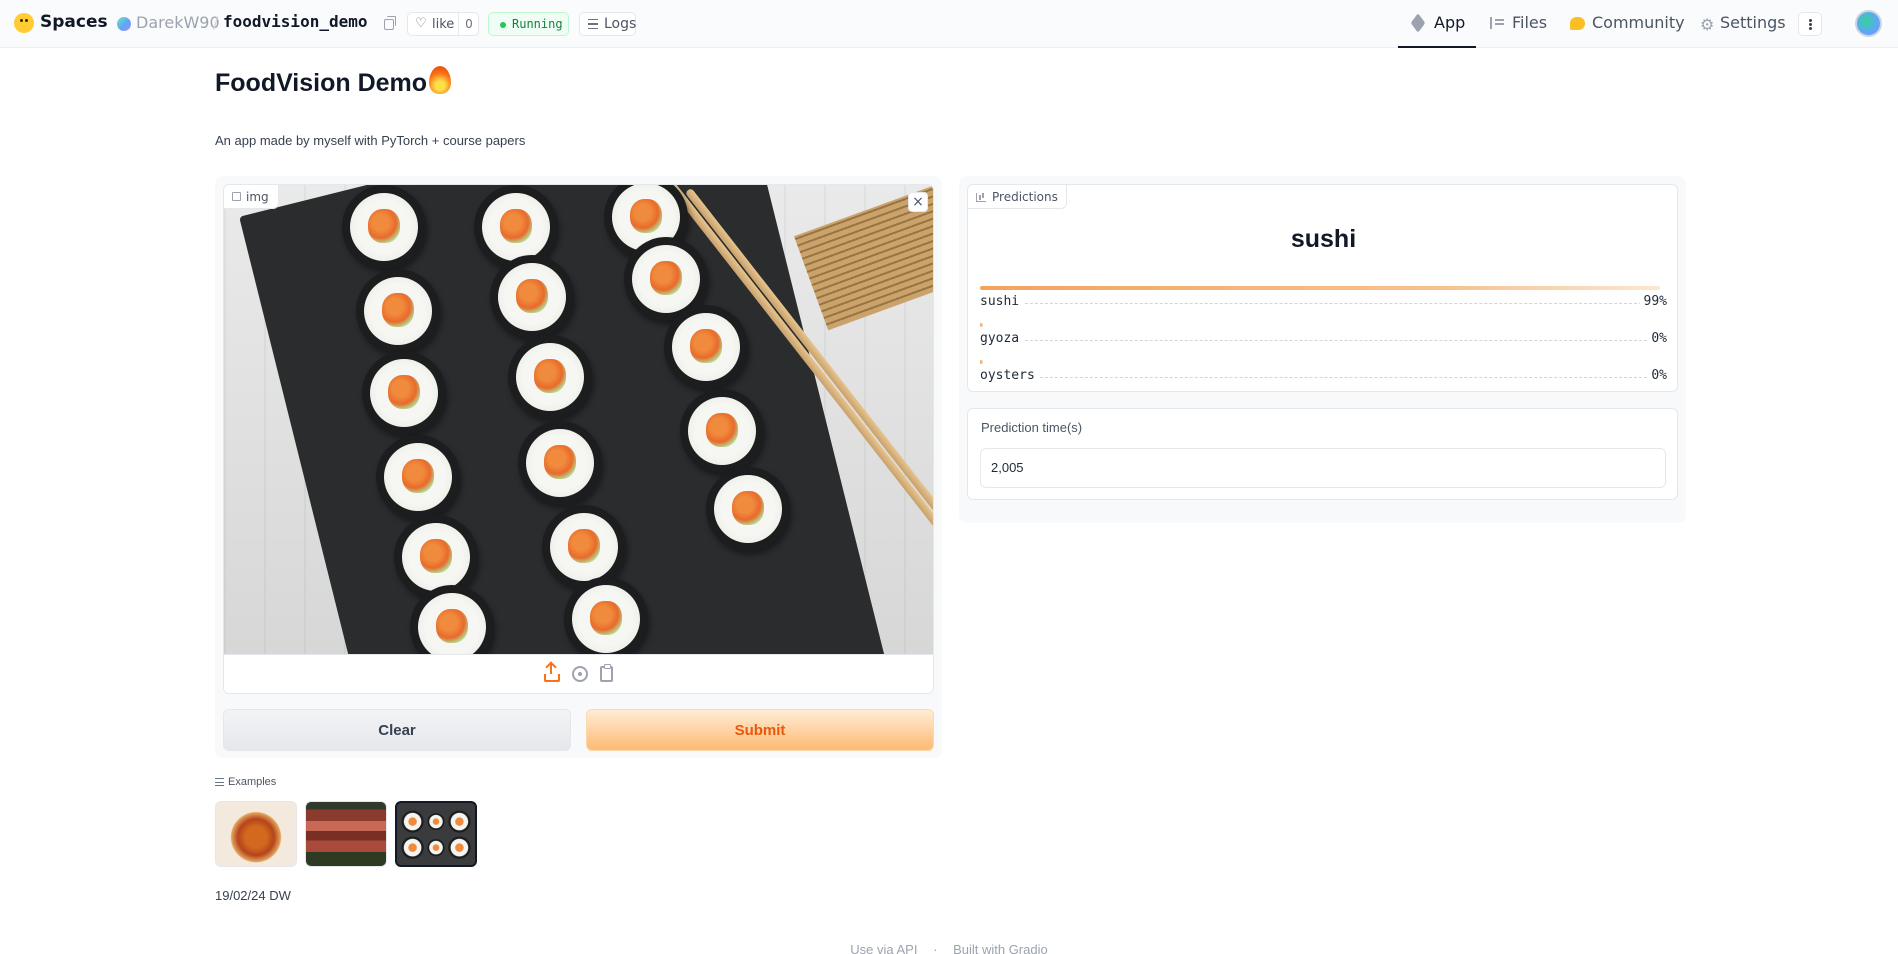  I want to click on status-dot-icon, so click(503, 25).